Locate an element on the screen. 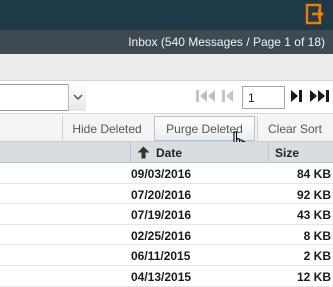  table-row: 09/03/2016 84 KB is located at coordinates (166, 173).